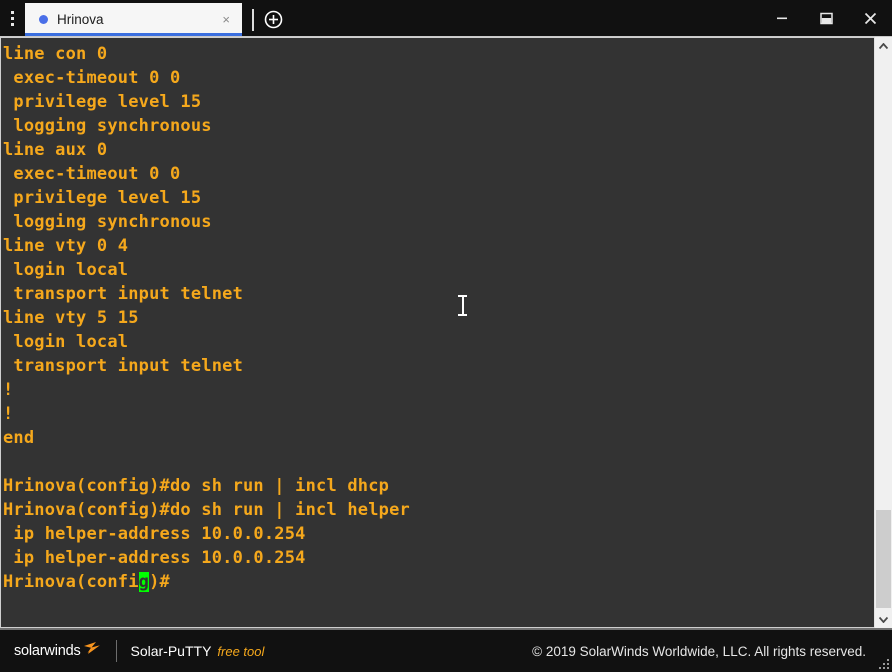 The height and width of the screenshot is (672, 892). Describe the element at coordinates (226, 19) in the screenshot. I see `close-tab-icon: ×` at that location.